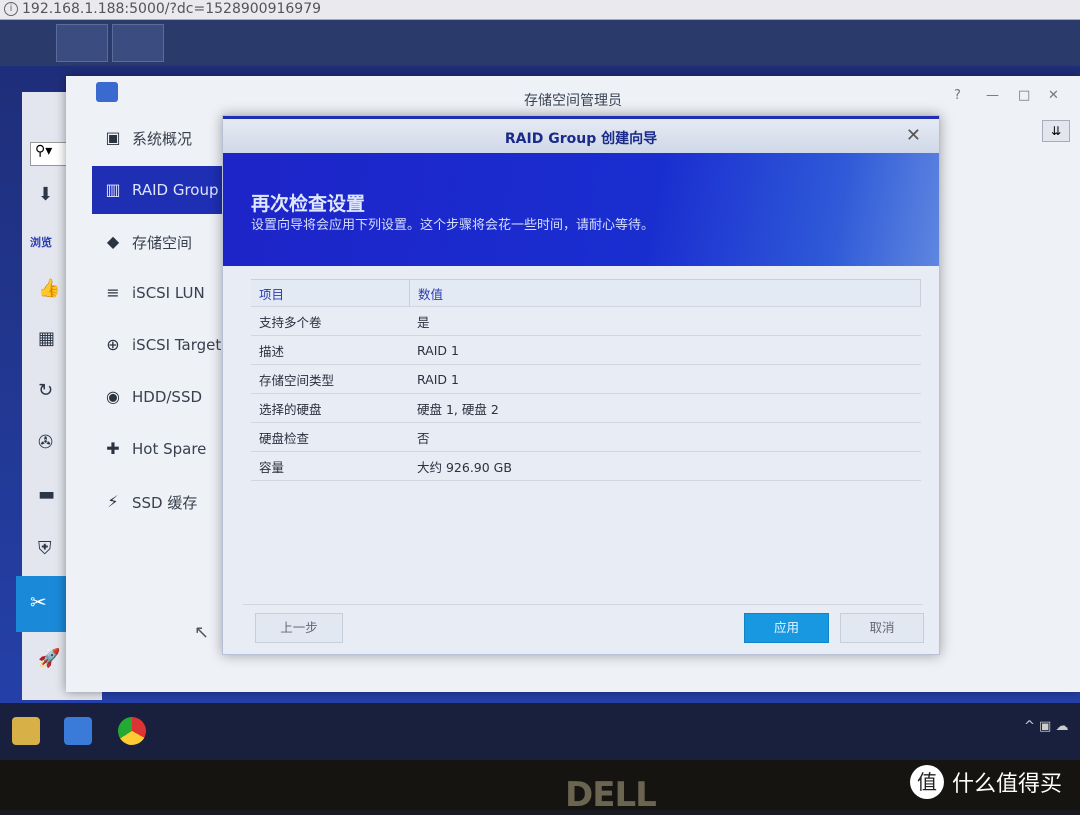 The height and width of the screenshot is (815, 1080). What do you see at coordinates (46, 338) in the screenshot?
I see `grid-icon: ▦` at bounding box center [46, 338].